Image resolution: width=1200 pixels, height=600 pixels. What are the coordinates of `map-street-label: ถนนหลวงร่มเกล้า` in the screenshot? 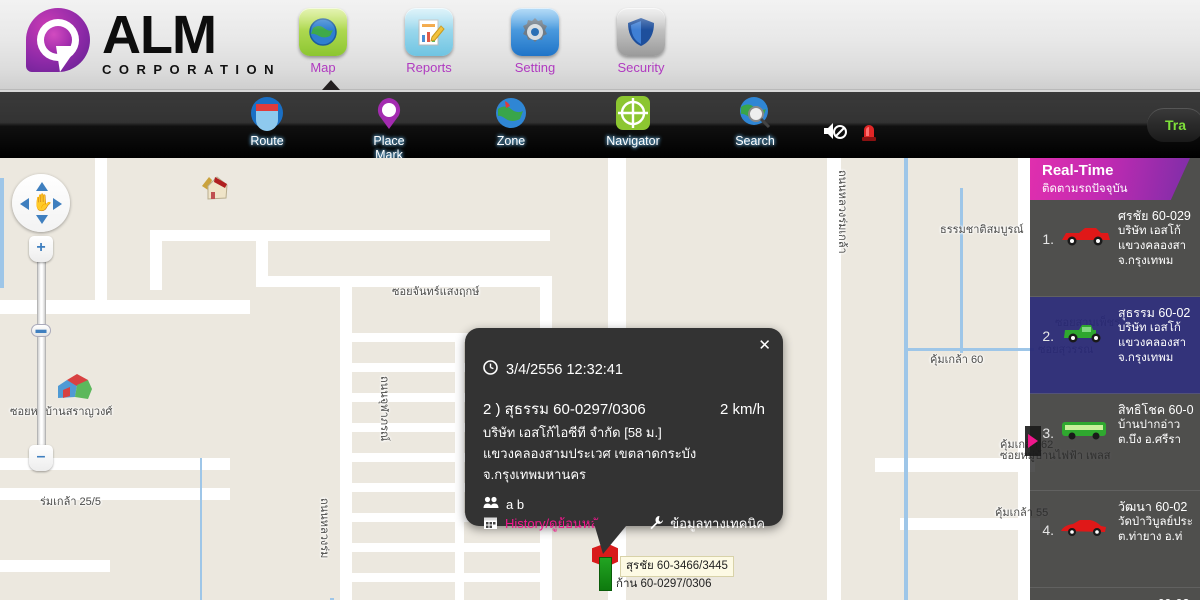 It's located at (842, 212).